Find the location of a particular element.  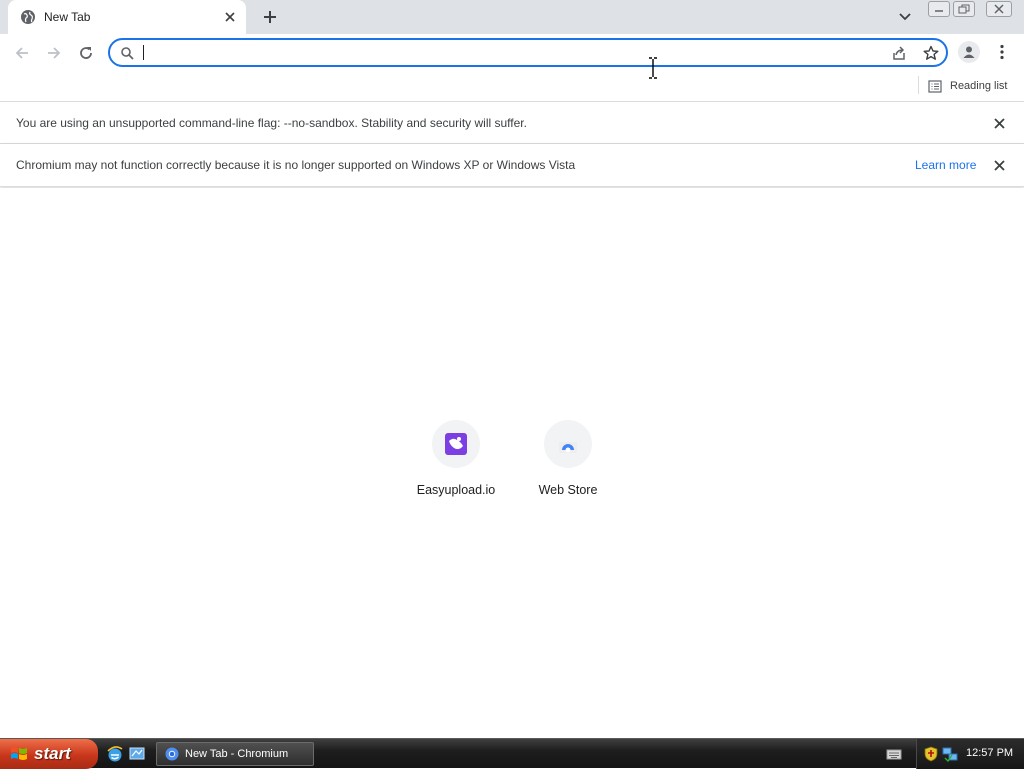

reload-button is located at coordinates (86, 53).